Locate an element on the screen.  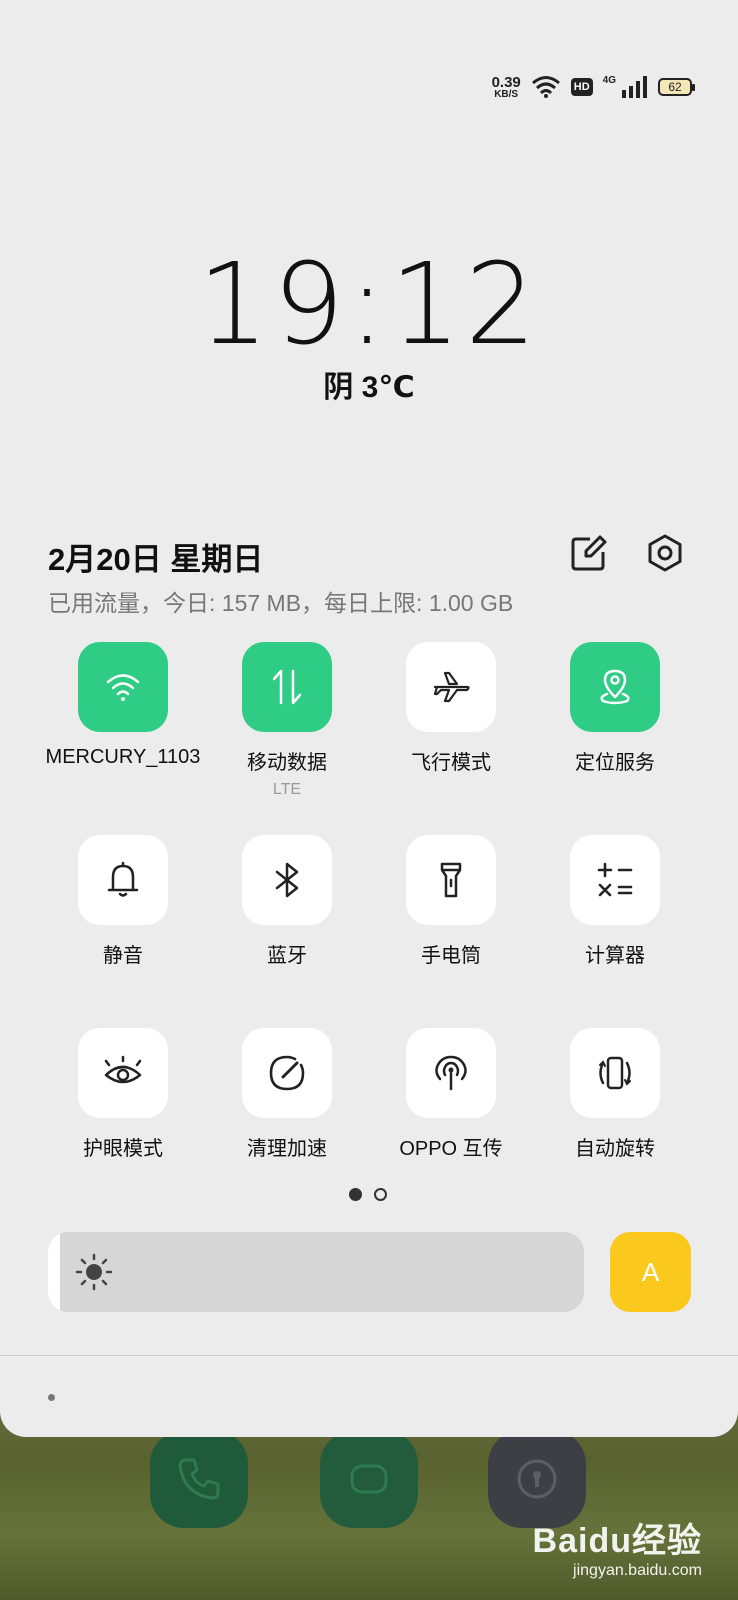
date-label: 2月20日 星期日 is located at coordinates (156, 559).